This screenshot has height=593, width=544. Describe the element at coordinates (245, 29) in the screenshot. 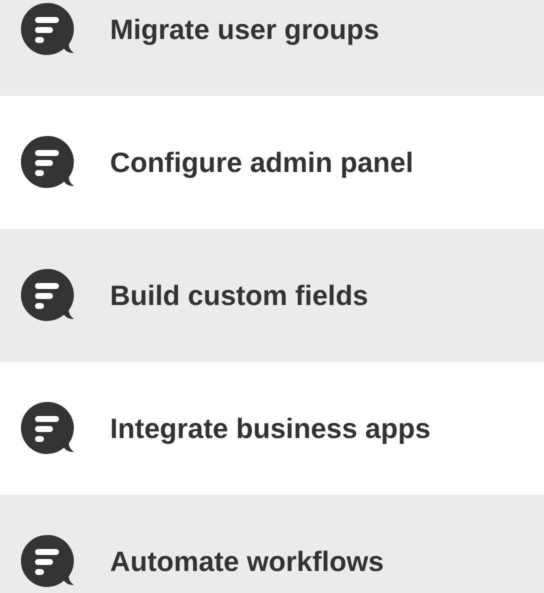

I see `item-title: Migrate user groups` at that location.